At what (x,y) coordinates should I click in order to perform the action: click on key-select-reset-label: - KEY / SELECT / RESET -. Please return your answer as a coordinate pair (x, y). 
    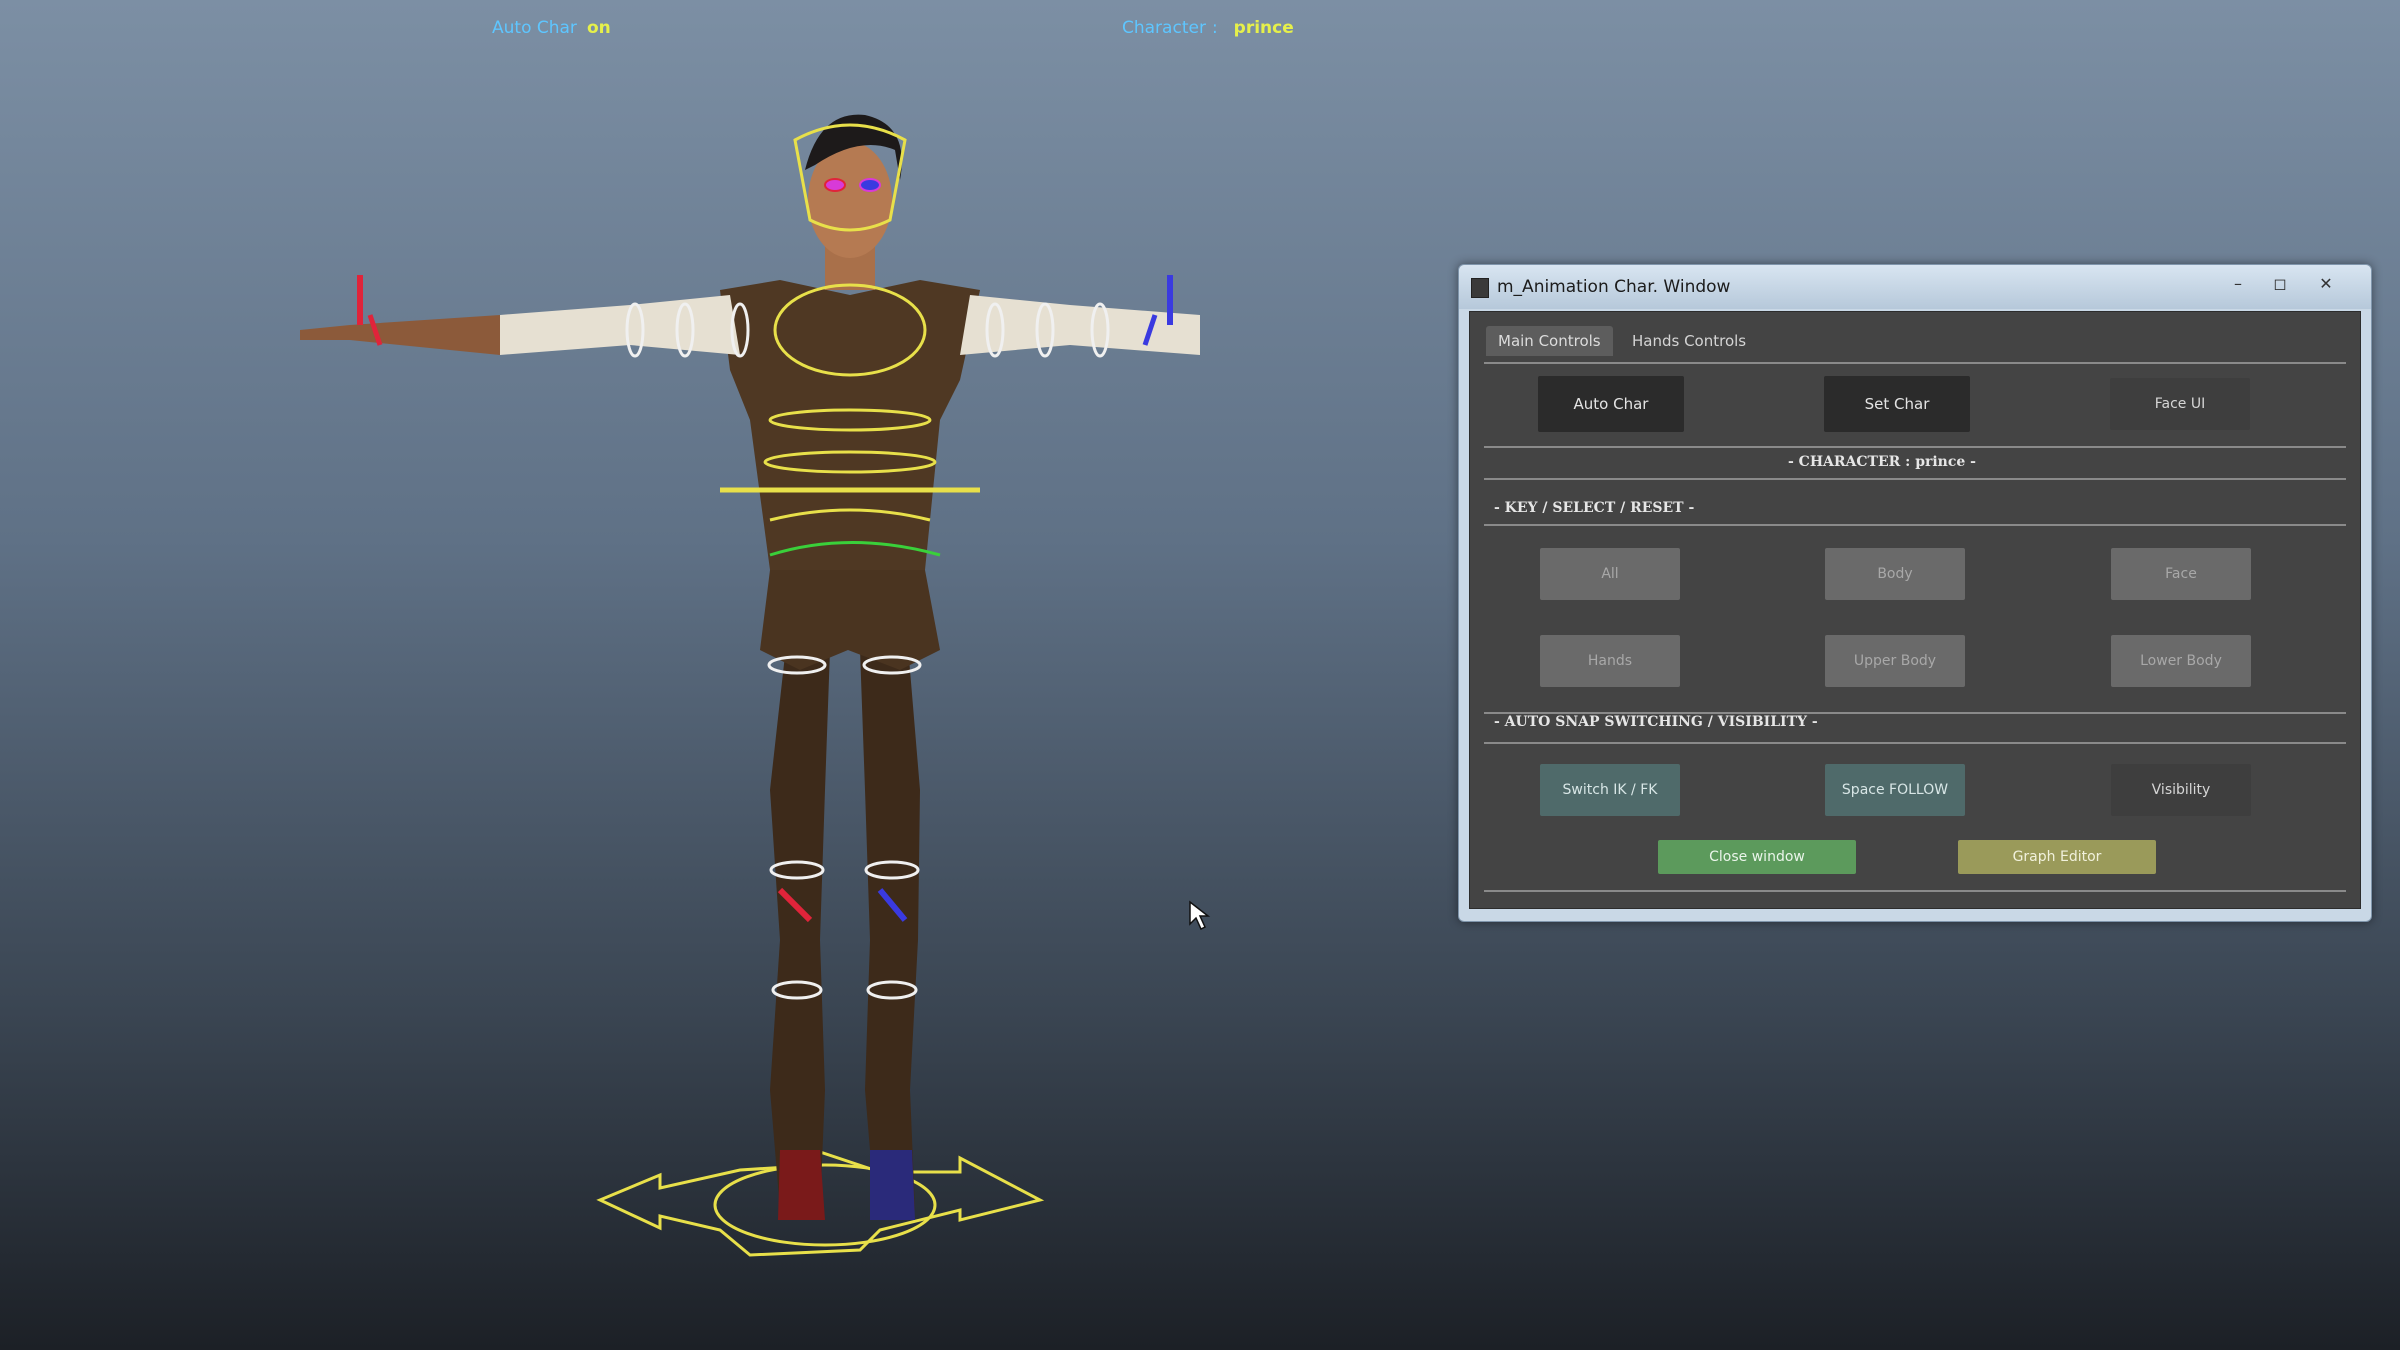
    Looking at the image, I should click on (1594, 508).